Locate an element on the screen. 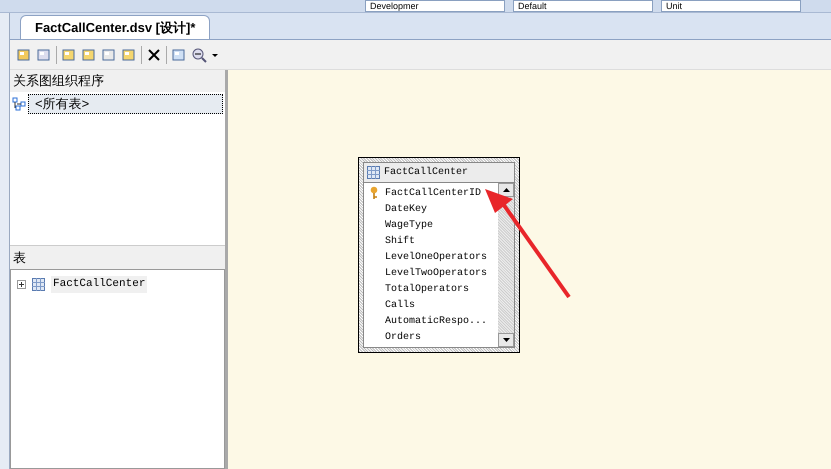  panel-header: 关系图组织程序 is located at coordinates (117, 81).